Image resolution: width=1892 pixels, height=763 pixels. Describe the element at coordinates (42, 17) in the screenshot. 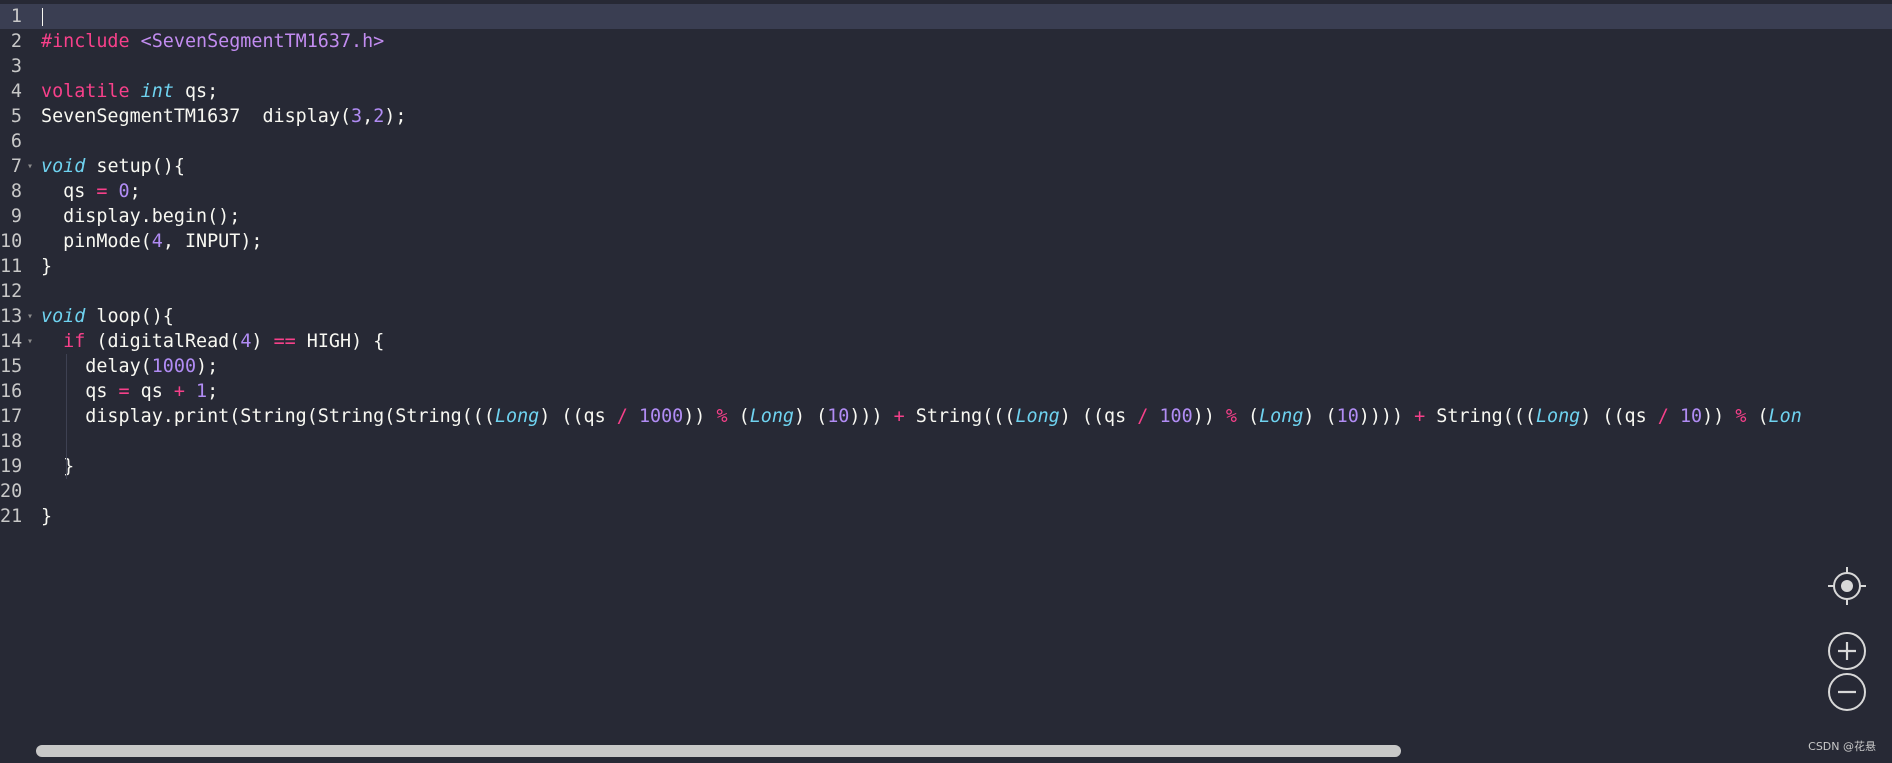

I see `text-cursor` at that location.